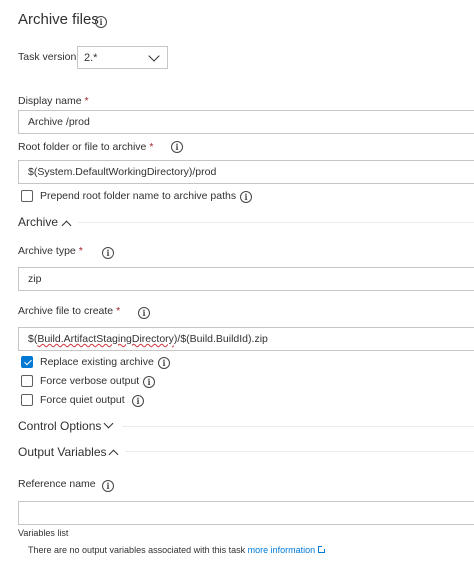 The image size is (474, 578). What do you see at coordinates (220, 339) in the screenshot?
I see `archive-file-value-suffix: )/$(Build.BuildId).zip` at bounding box center [220, 339].